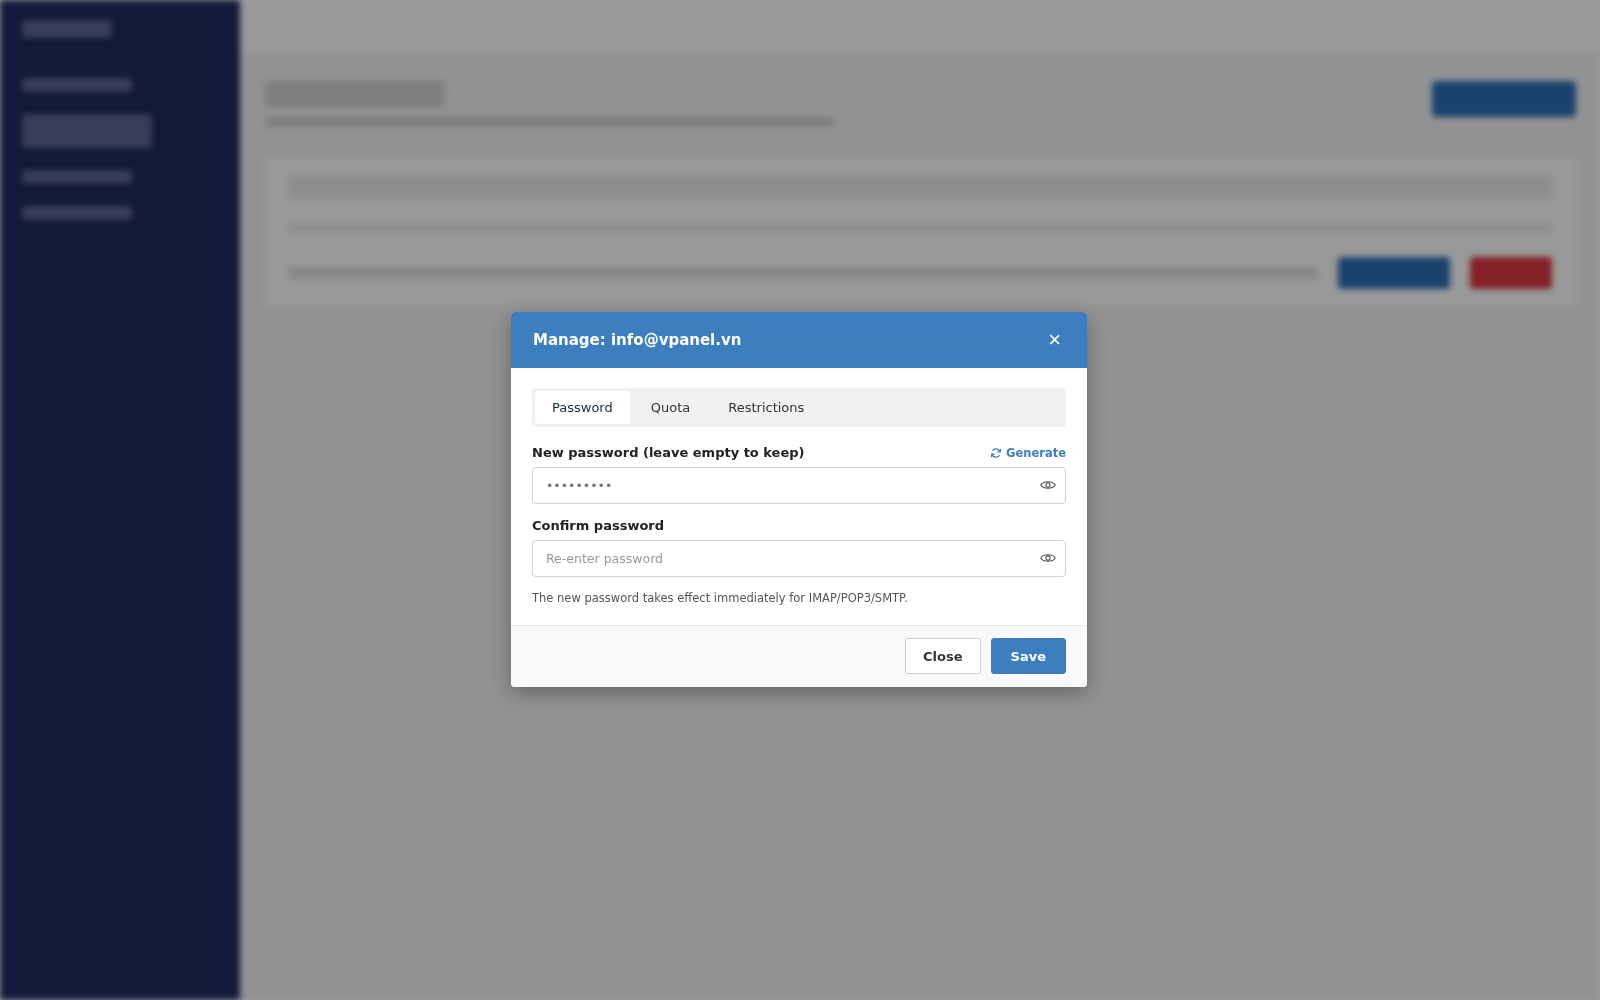 This screenshot has height=1000, width=1600. Describe the element at coordinates (996, 452) in the screenshot. I see `refresh-icon` at that location.